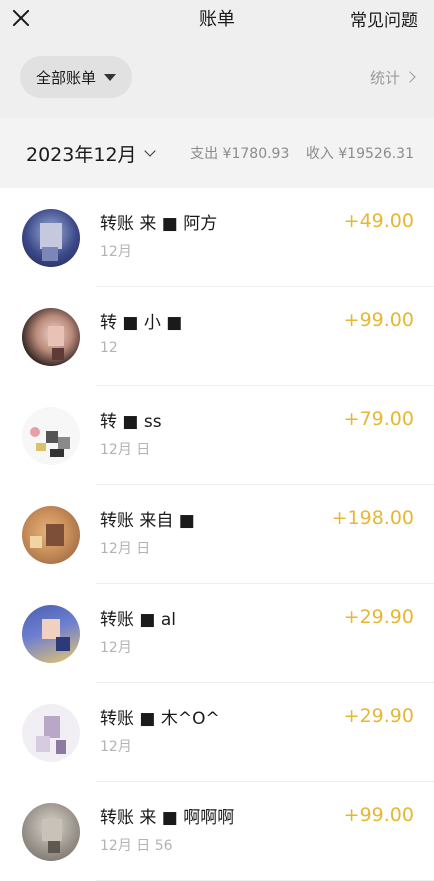 This screenshot has height=881, width=434. I want to click on transaction-amount: +49.00, so click(378, 221).